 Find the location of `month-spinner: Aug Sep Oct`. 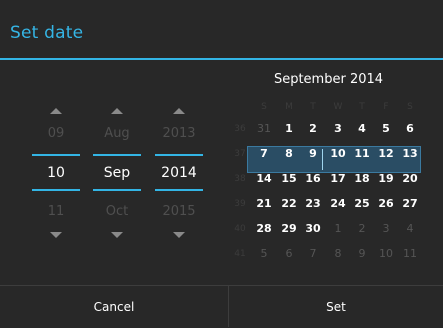

month-spinner: Aug Sep Oct is located at coordinates (117, 171).